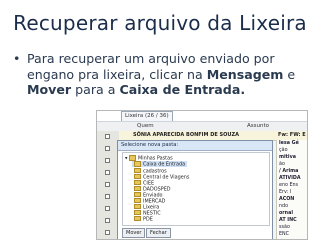 This screenshot has height=240, width=320. Describe the element at coordinates (292, 135) in the screenshot. I see `message-subject: Fw: FW: E` at that location.